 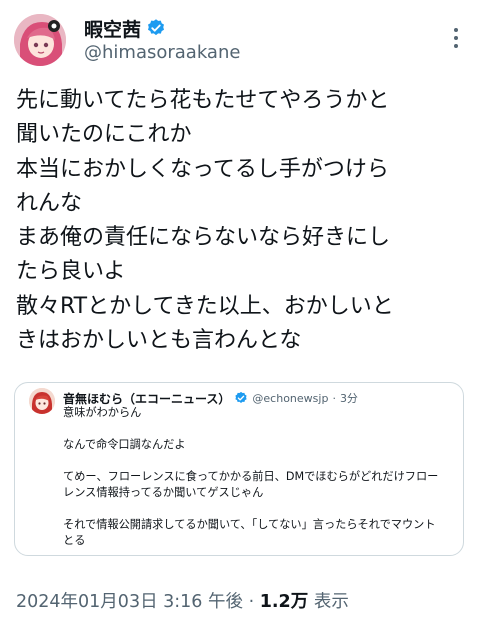 I want to click on quoted-line: それで情報公開請求してるか聞いて、「してない」言ったらそれでマウント, so click(x=249, y=524).